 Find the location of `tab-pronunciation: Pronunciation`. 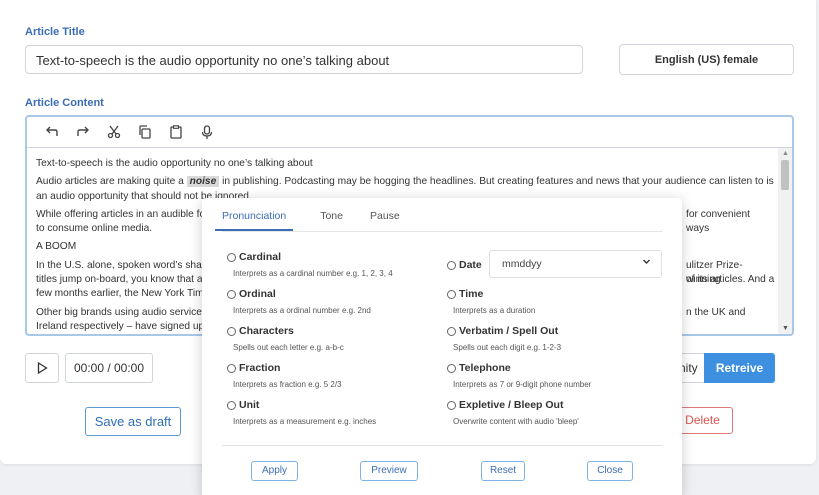

tab-pronunciation: Pronunciation is located at coordinates (254, 220).